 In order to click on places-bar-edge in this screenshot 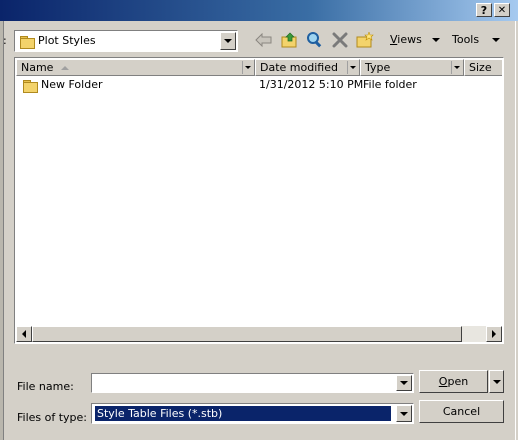, I will do `click(2, 230)`.